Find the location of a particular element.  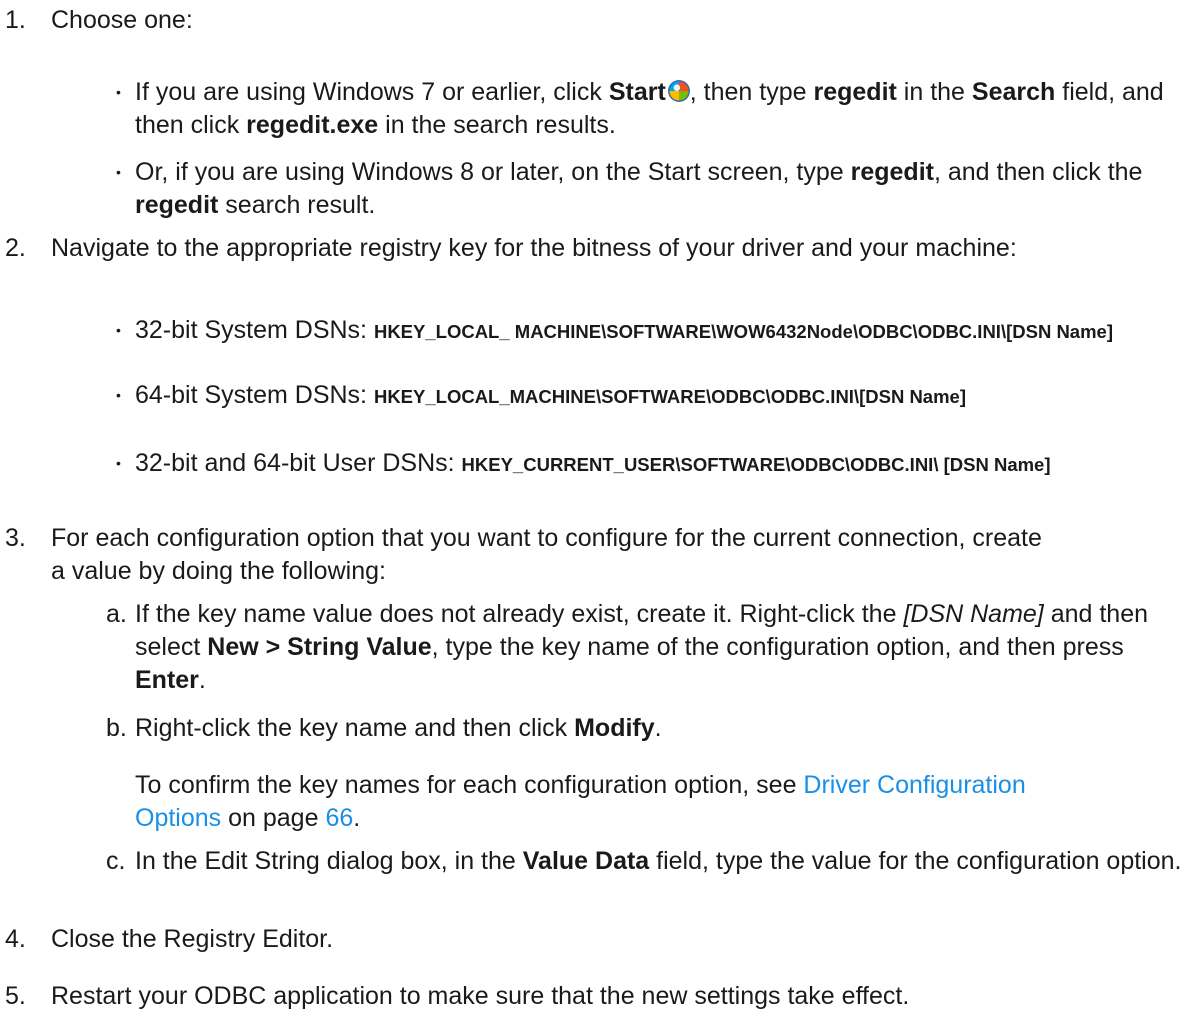

sub-letter: a. is located at coordinates (116, 614).